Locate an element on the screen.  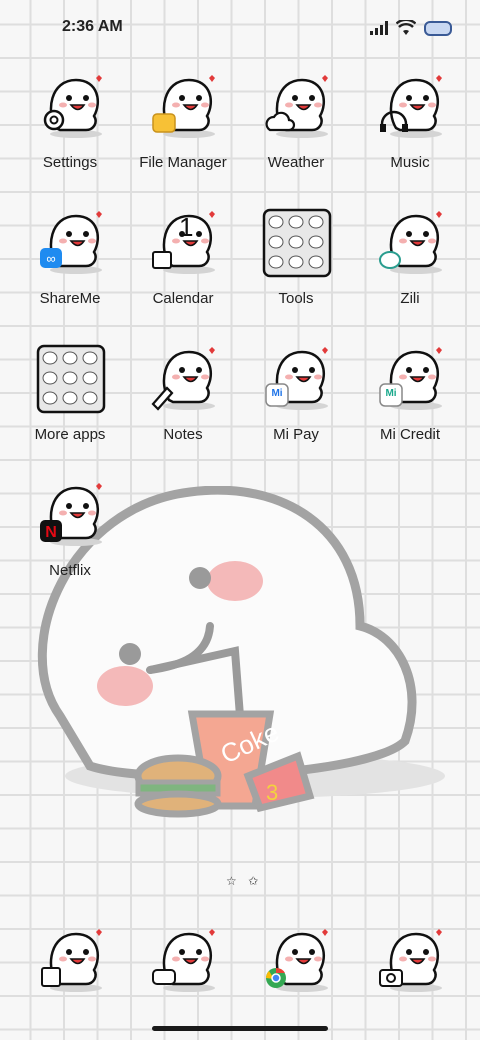
settings-icon is located at coordinates (71, 107).